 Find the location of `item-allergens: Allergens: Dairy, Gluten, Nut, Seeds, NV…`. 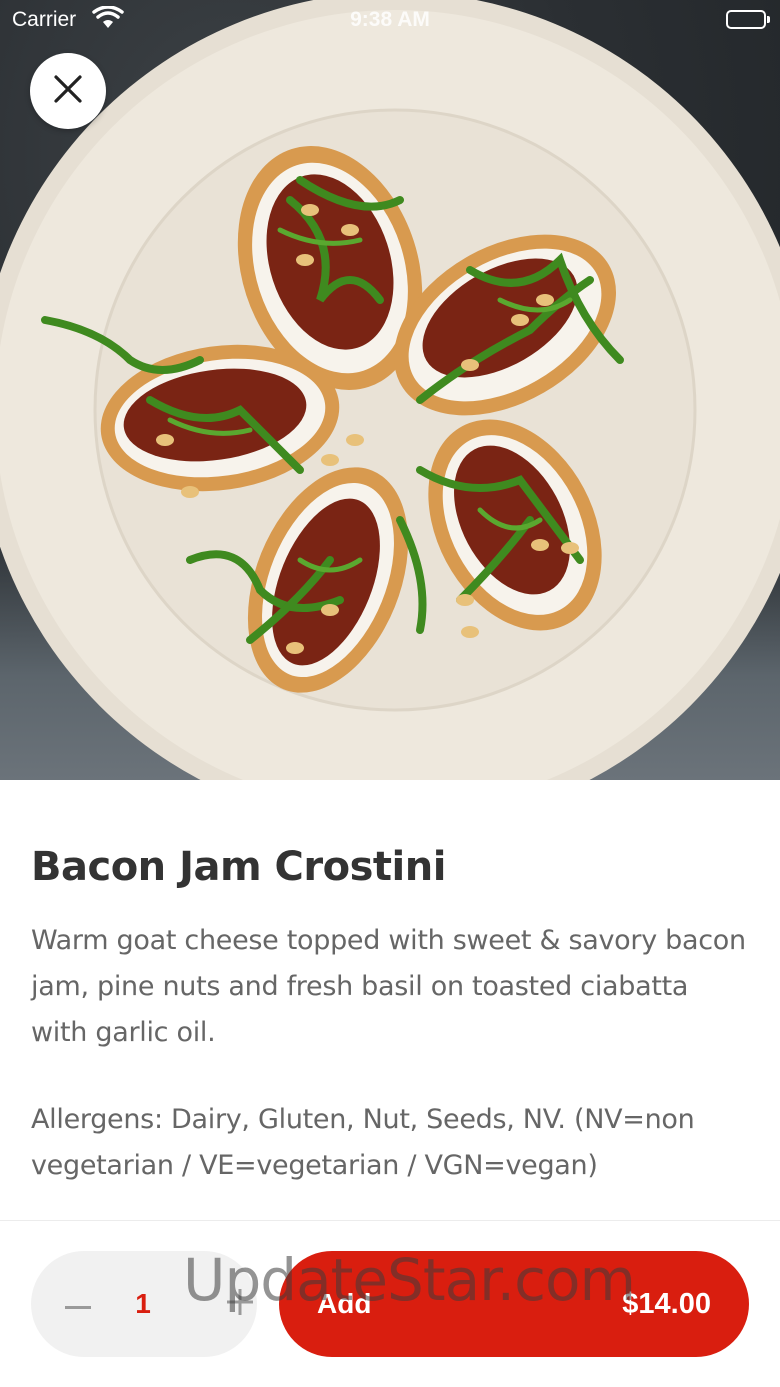

item-allergens: Allergens: Dairy, Gluten, Nut, Seeds, NV… is located at coordinates (363, 1142).